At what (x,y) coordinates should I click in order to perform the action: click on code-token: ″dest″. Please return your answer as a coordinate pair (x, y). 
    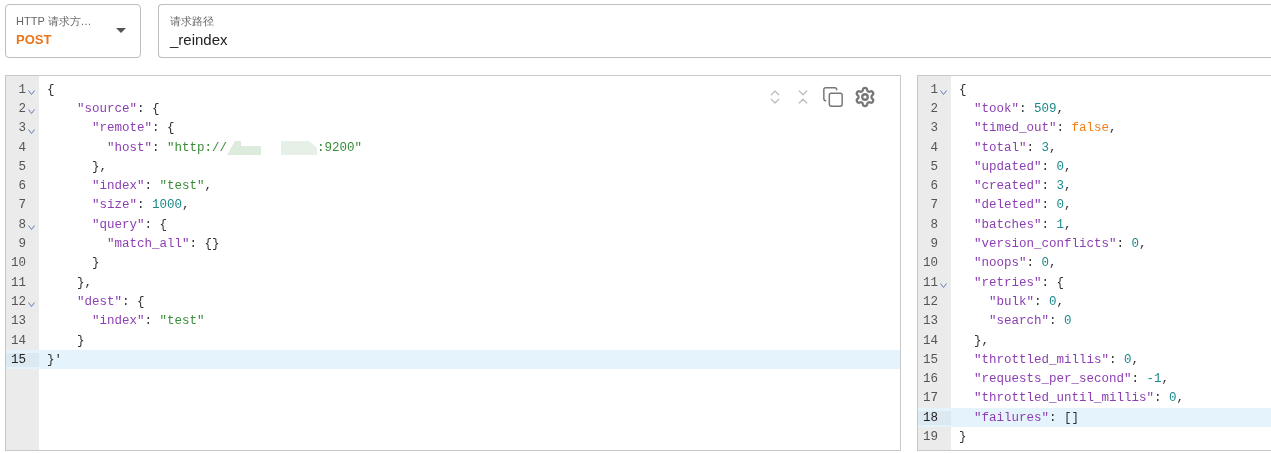
    Looking at the image, I should click on (99, 301).